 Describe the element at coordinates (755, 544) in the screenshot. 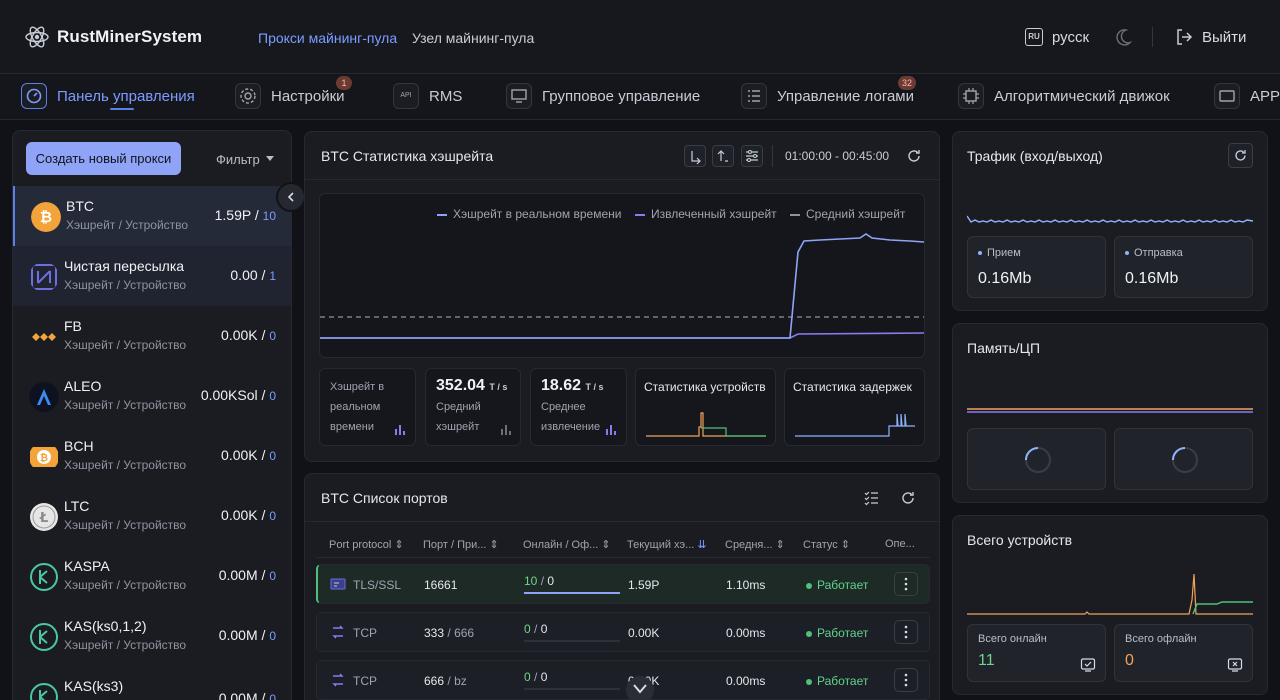

I see `col-average: Средня... ⇕` at that location.